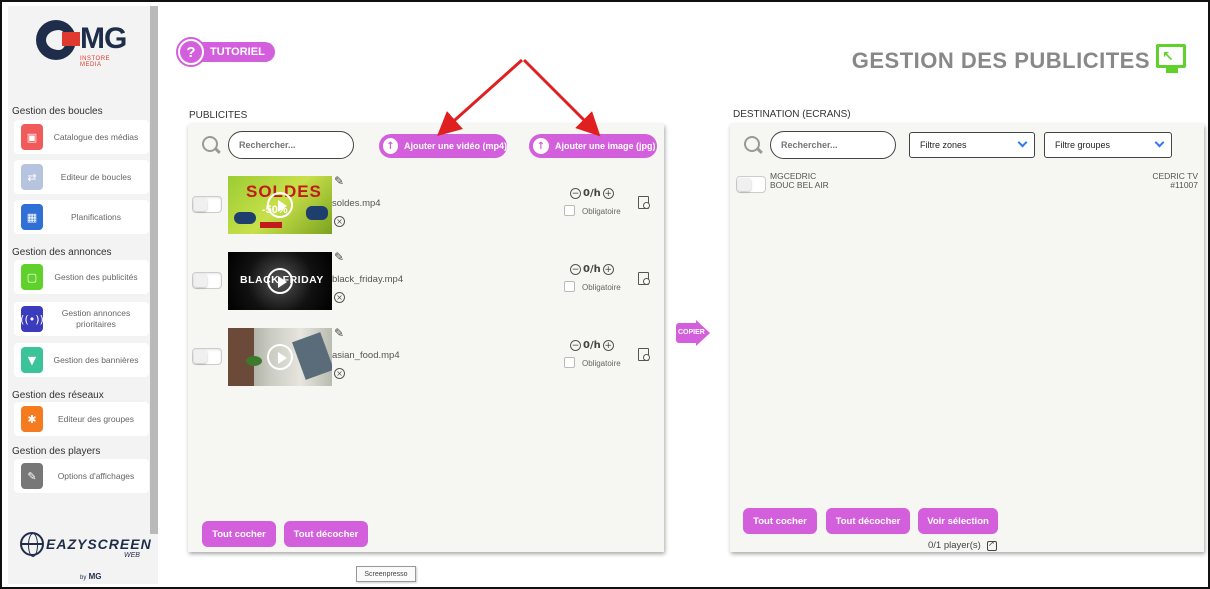 This screenshot has height=589, width=1210. What do you see at coordinates (386, 574) in the screenshot?
I see `screenpresso-tooltip: Screenpresso` at bounding box center [386, 574].